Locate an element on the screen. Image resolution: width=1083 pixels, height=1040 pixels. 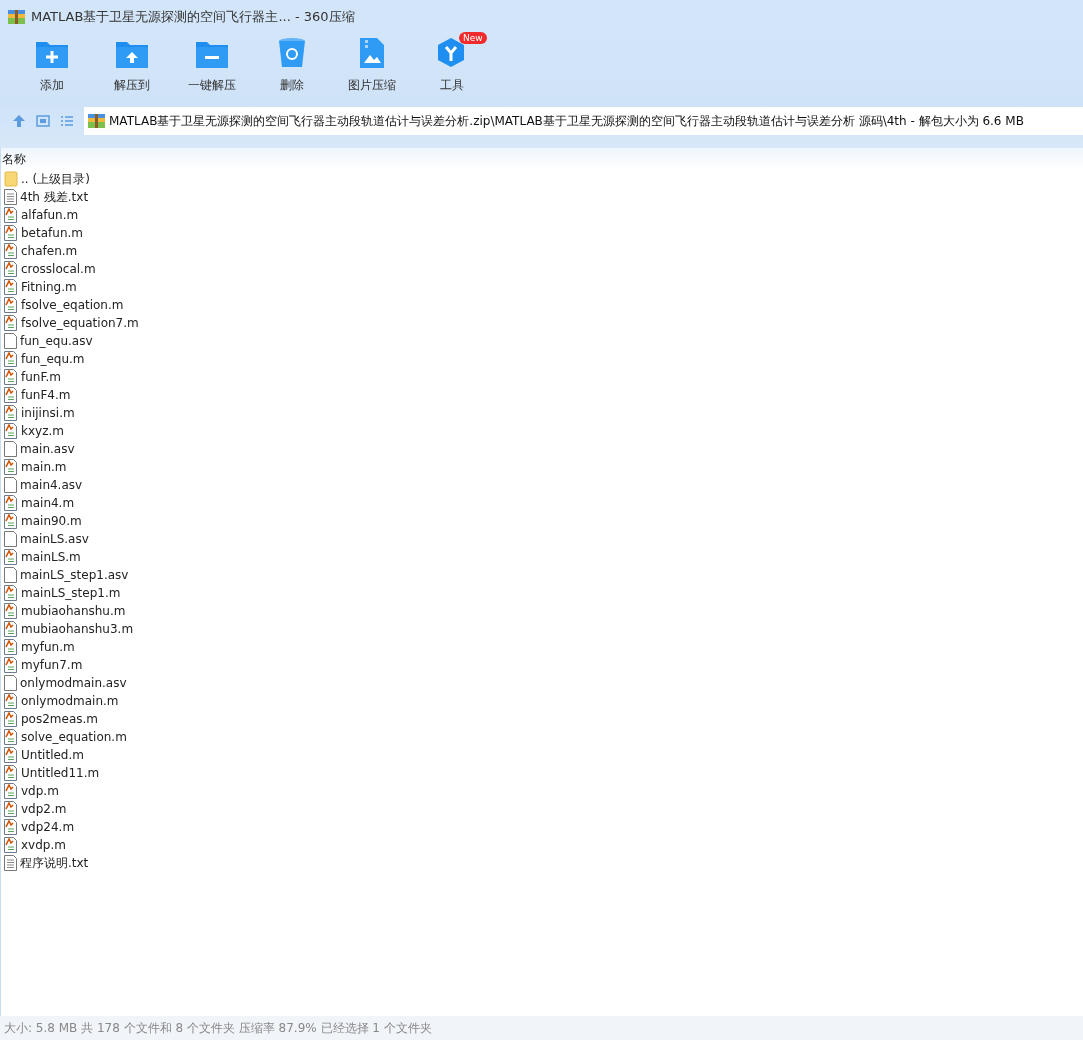
path-text: MATLAB基于卫星无源探测的空间飞行器主动段轨道估计与误差分析.zip\MATLAB基于卫星无源探测的空间飞行器主动段轨道估计与误差分析 源码\4th - 解包大小为 6.6 MB is located at coordinates (566, 121).